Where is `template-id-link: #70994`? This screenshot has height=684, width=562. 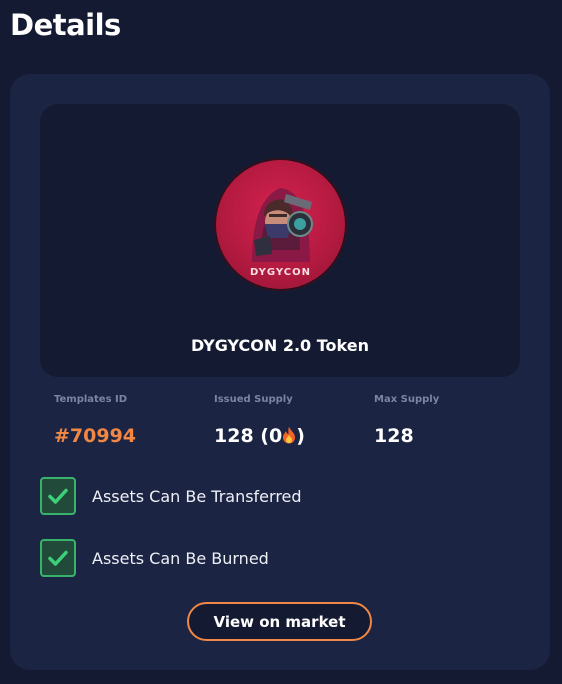 template-id-link: #70994 is located at coordinates (95, 436).